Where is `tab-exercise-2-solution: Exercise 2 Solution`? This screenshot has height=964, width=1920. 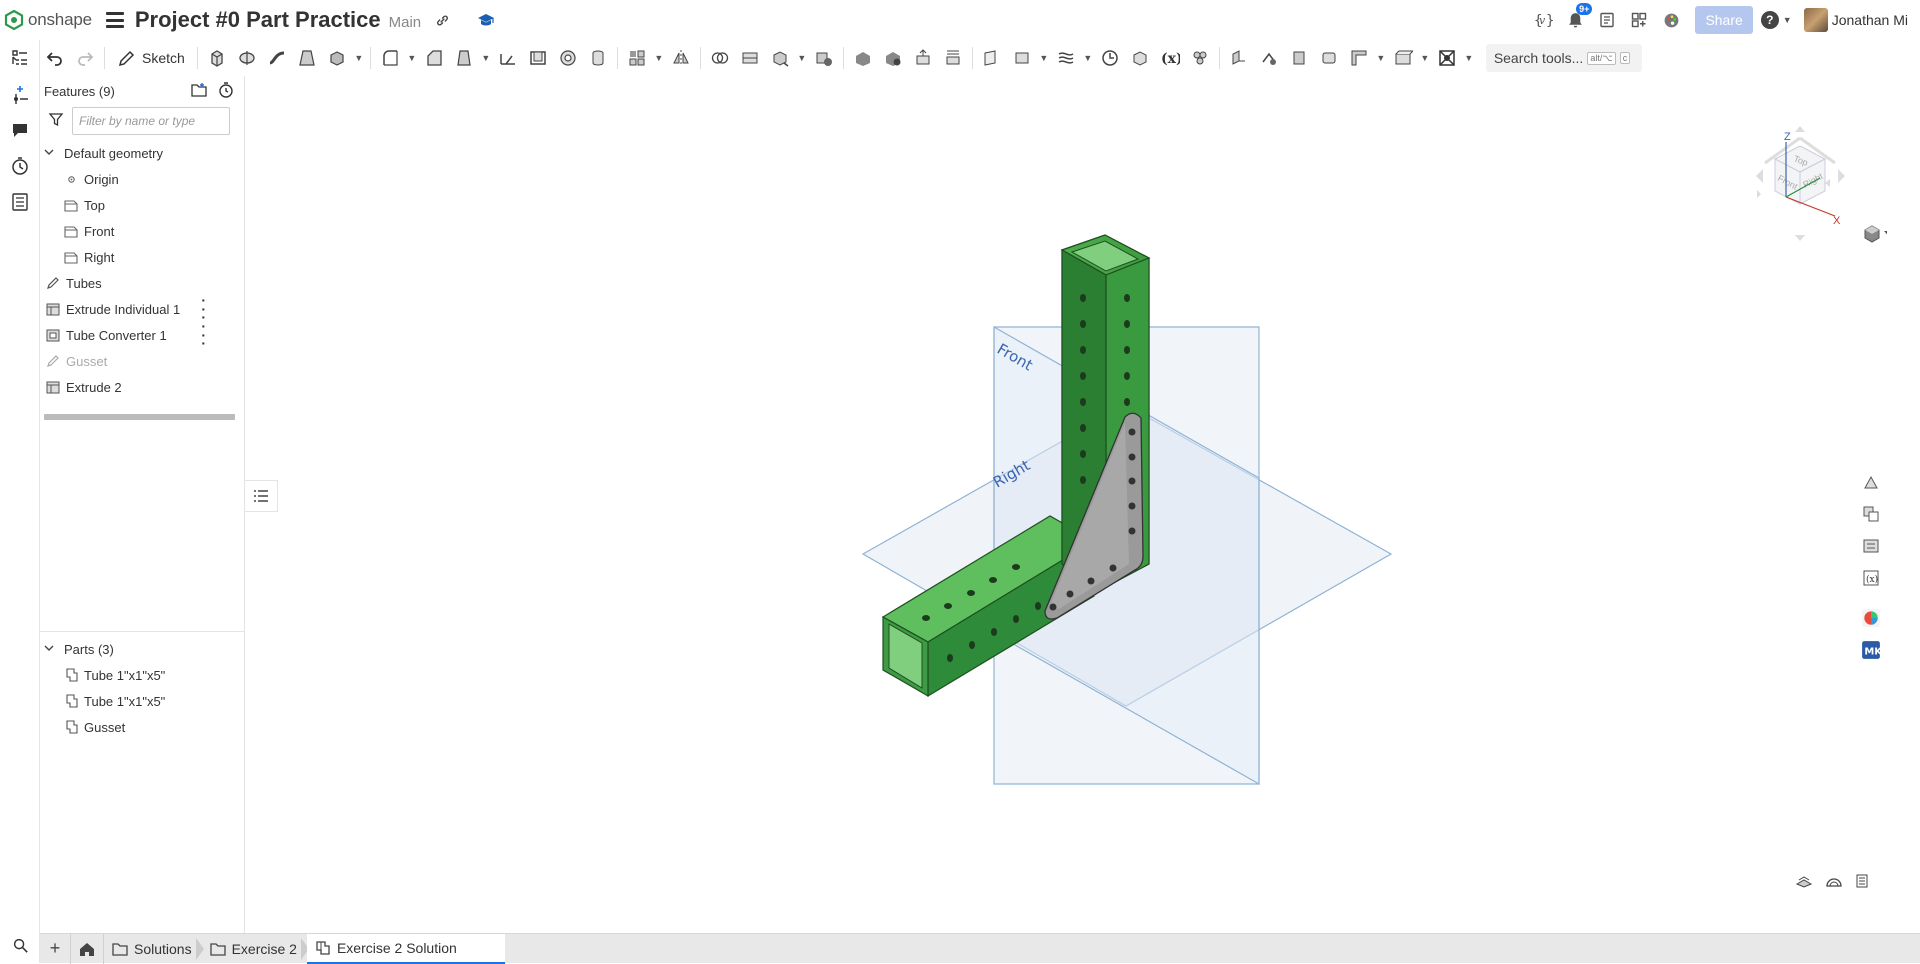
tab-exercise-2-solution: Exercise 2 Solution is located at coordinates (405, 948).